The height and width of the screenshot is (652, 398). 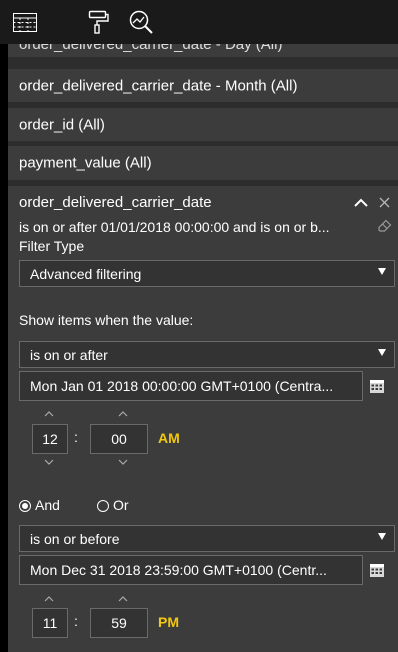 What do you see at coordinates (47, 505) in the screenshot?
I see `and-radio-label: And` at bounding box center [47, 505].